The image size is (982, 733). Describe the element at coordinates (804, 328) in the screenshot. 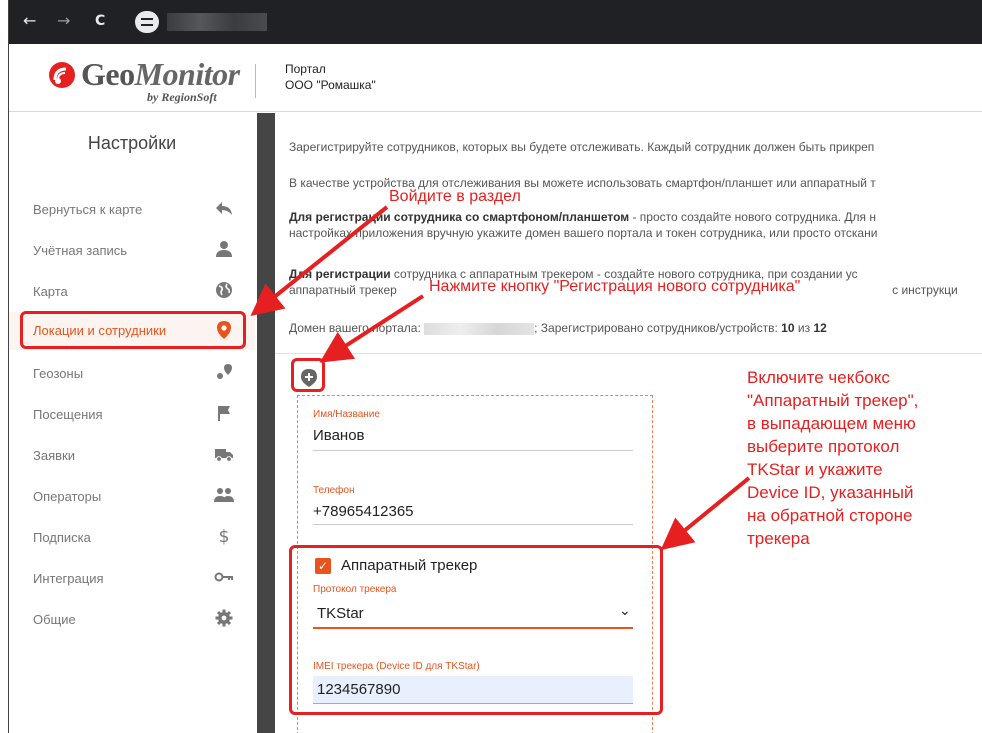

I see `registered-of: из` at that location.